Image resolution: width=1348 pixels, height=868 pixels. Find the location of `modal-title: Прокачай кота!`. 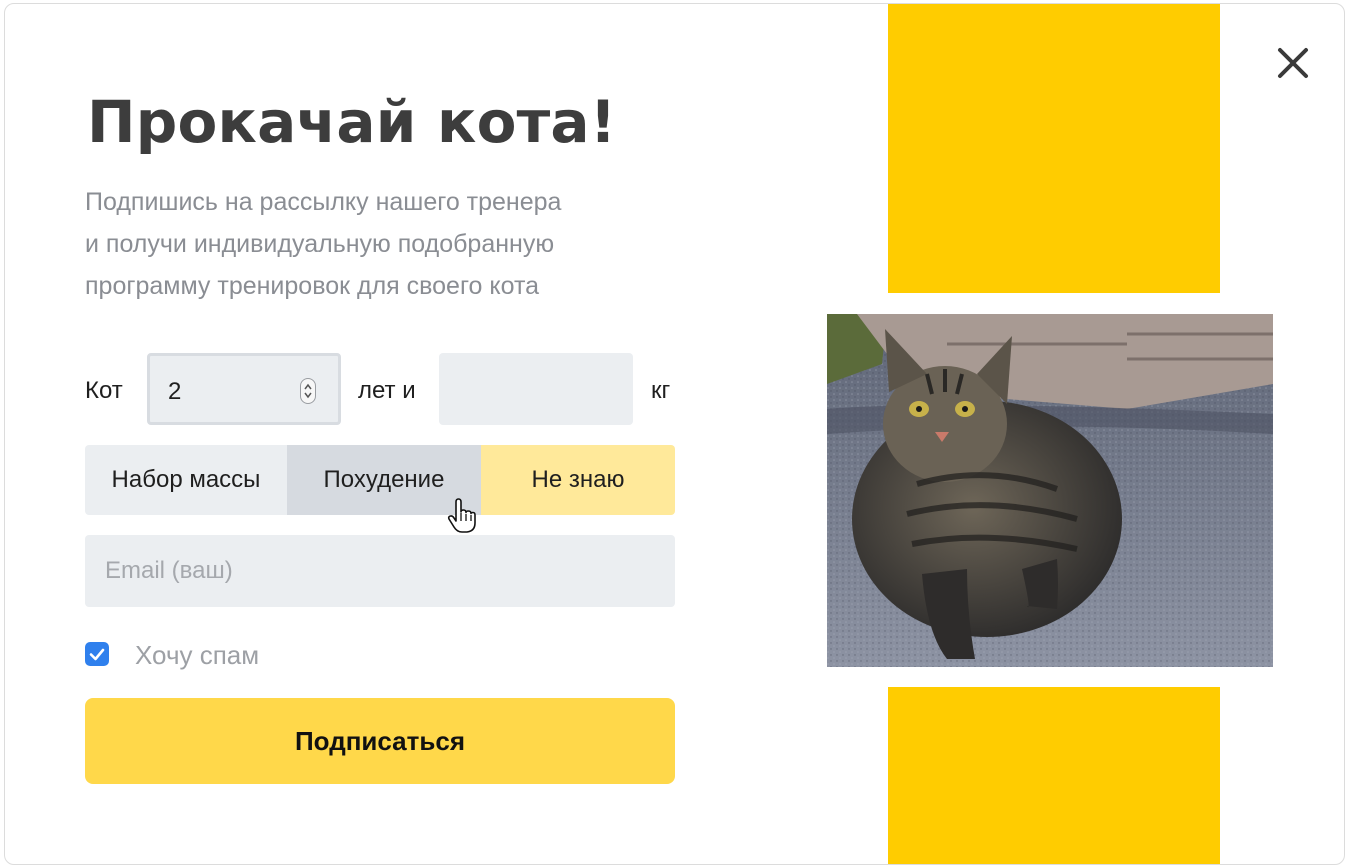

modal-title: Прокачай кота! is located at coordinates (352, 122).